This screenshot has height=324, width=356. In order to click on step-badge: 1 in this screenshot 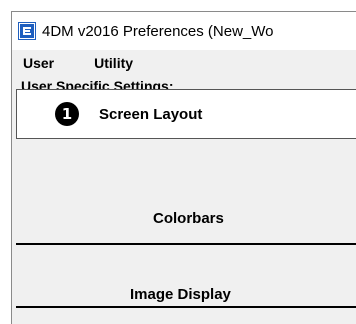, I will do `click(67, 114)`.